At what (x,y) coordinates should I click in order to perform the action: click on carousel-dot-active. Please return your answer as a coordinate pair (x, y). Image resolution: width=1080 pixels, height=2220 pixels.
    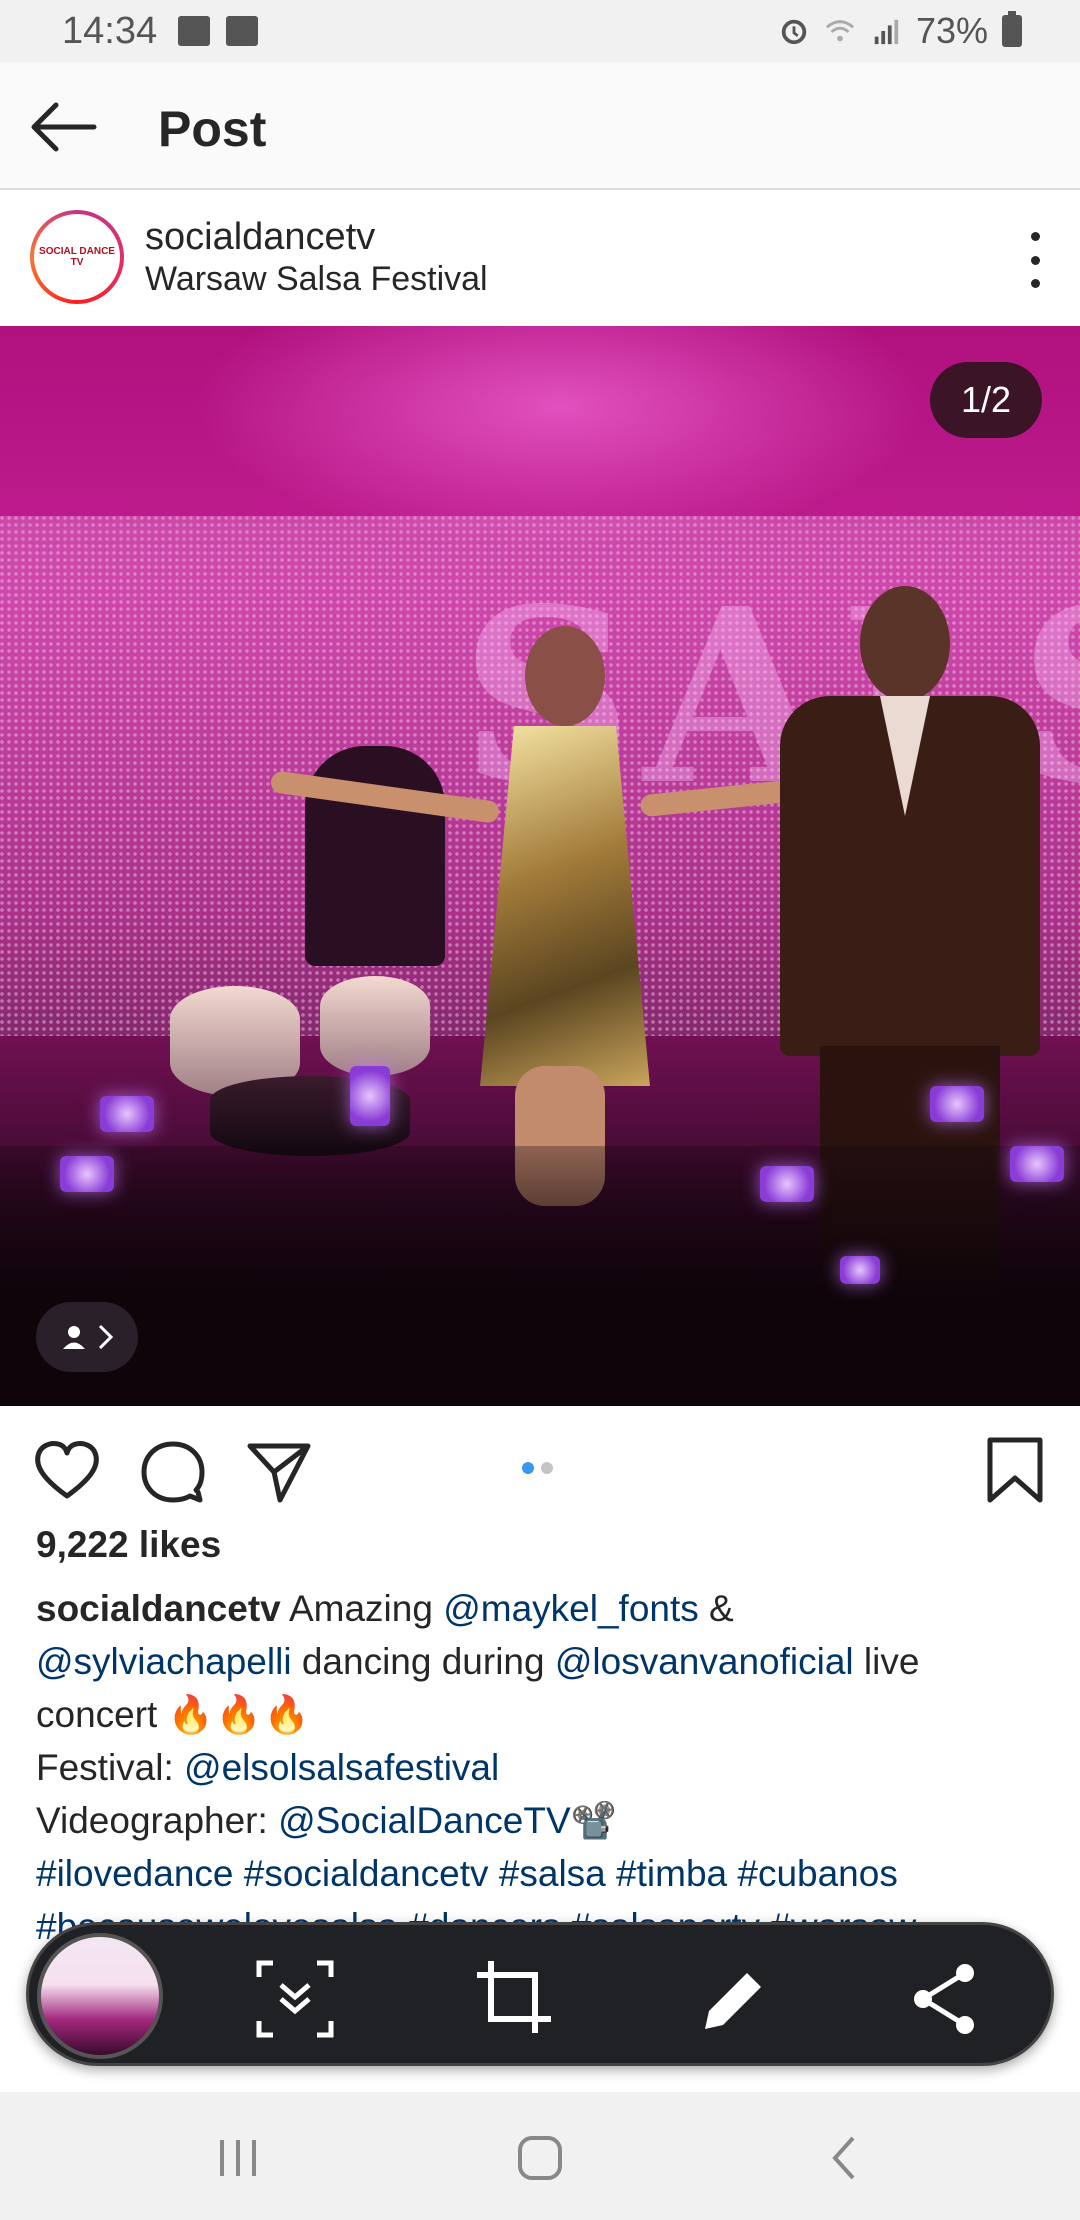
    Looking at the image, I should click on (528, 1468).